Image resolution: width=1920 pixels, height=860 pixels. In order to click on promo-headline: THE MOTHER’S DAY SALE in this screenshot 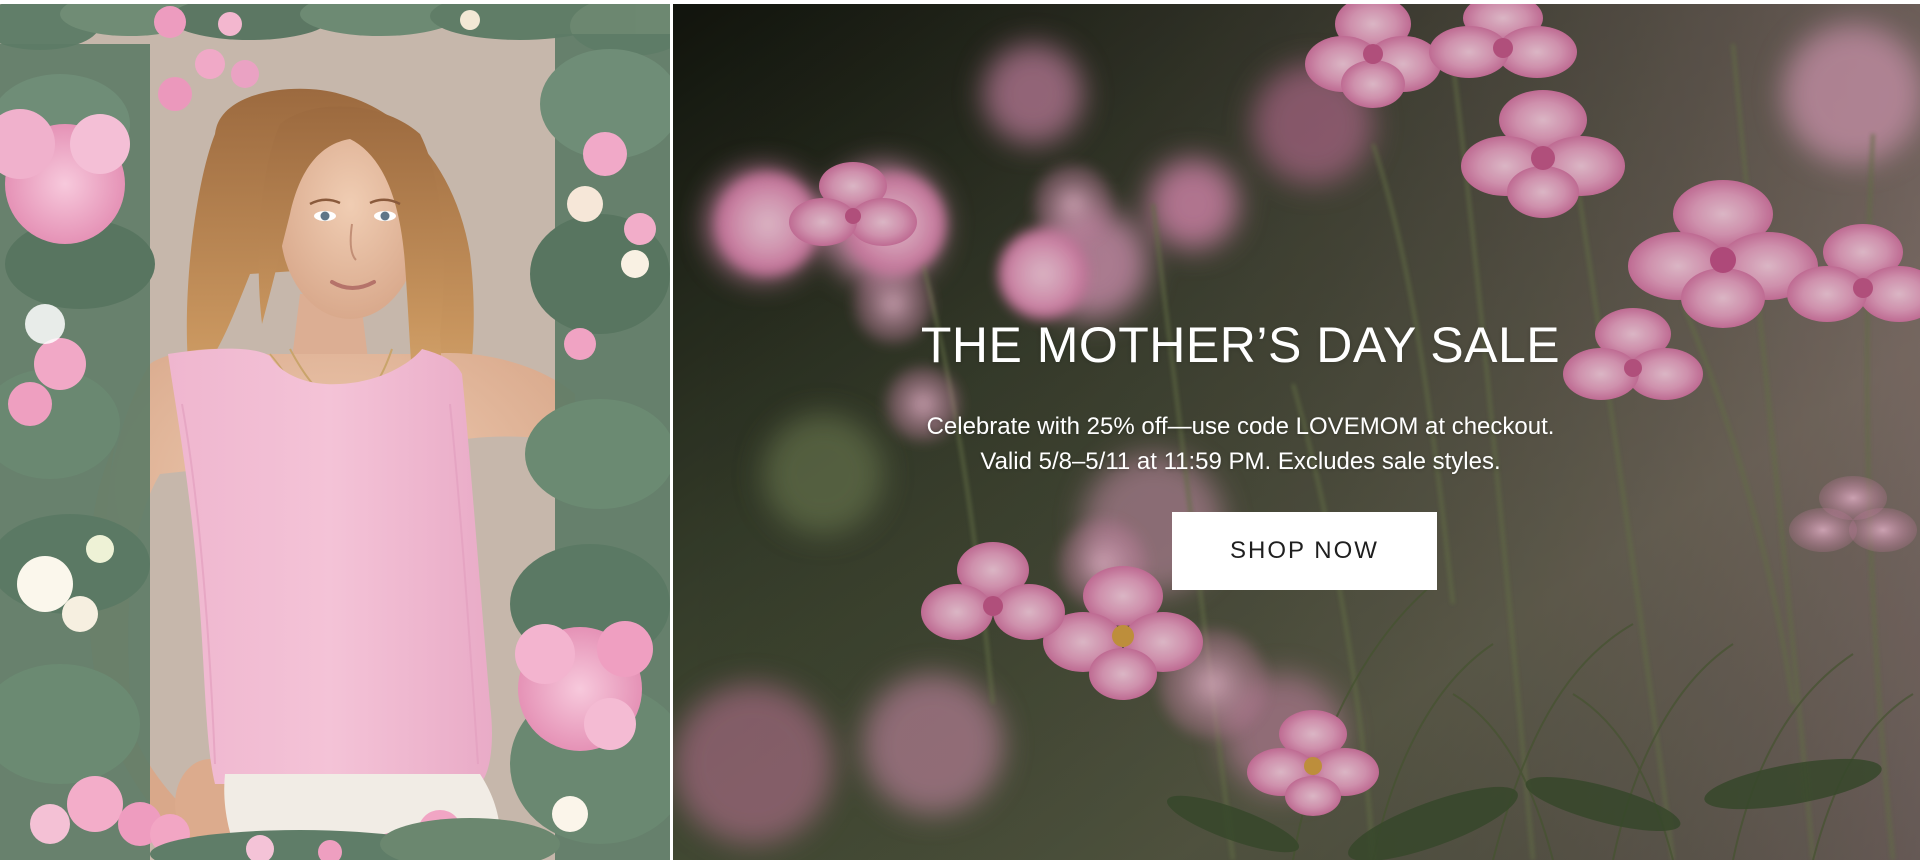, I will do `click(1240, 345)`.